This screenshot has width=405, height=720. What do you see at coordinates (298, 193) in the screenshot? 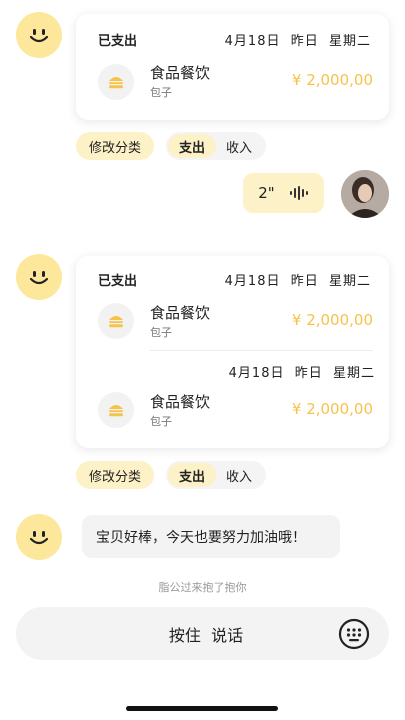
I see `voice-wave-icon` at bounding box center [298, 193].